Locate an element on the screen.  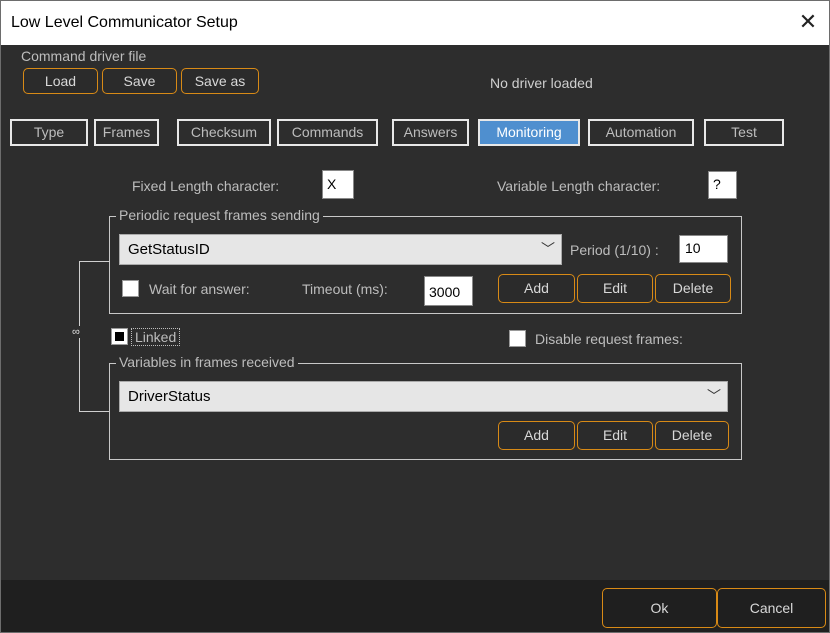
close-icon: ✕ is located at coordinates (808, 22).